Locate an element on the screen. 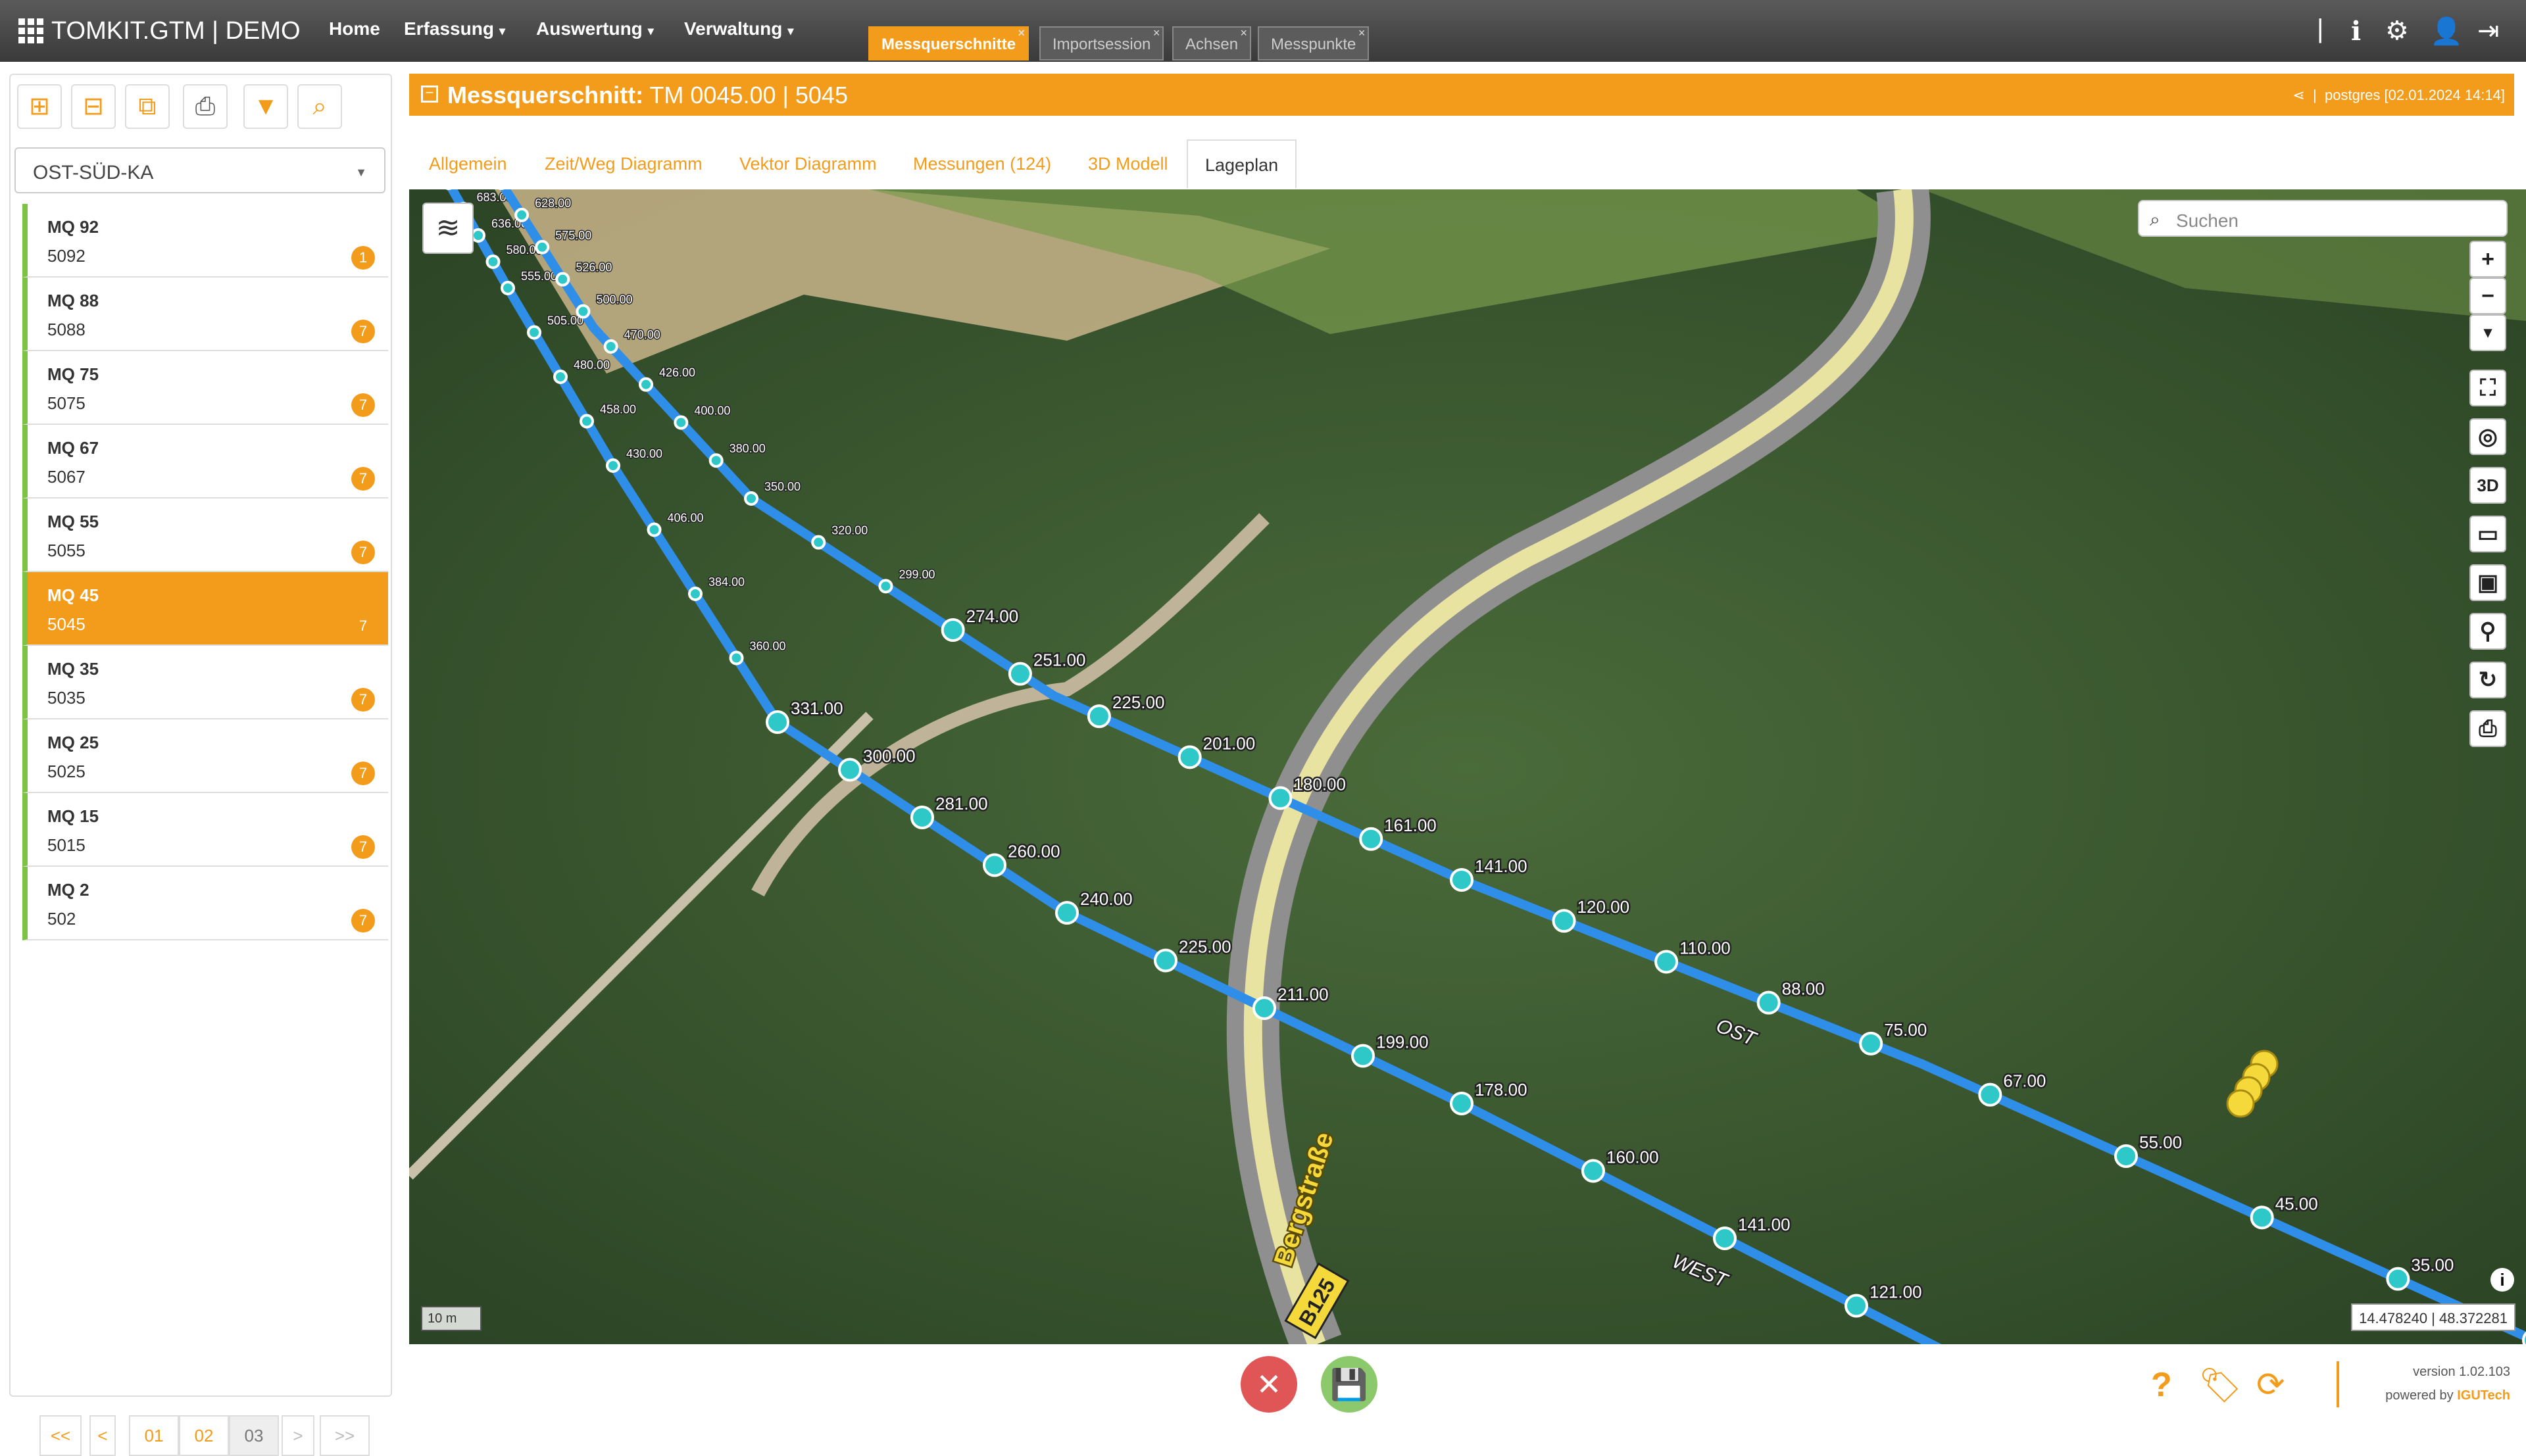 This screenshot has height=1456, width=2526. locate-button: ◎ is located at coordinates (2487, 436).